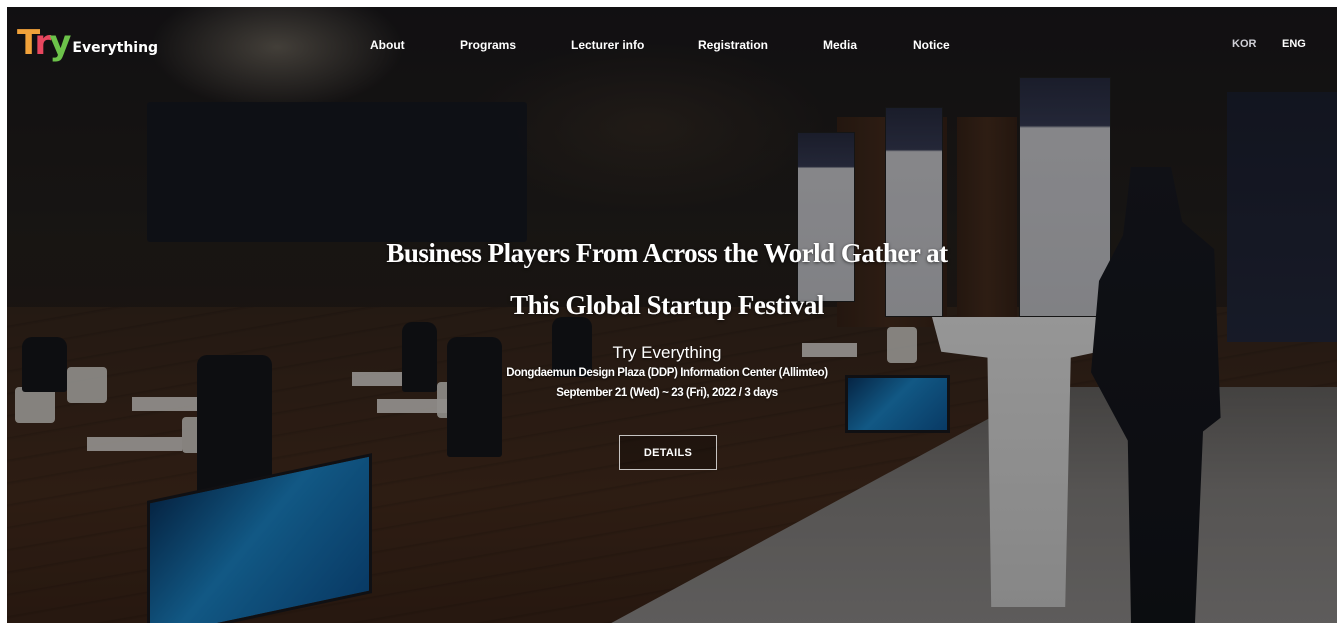  Describe the element at coordinates (668, 452) in the screenshot. I see `details-button: DETAILS` at that location.